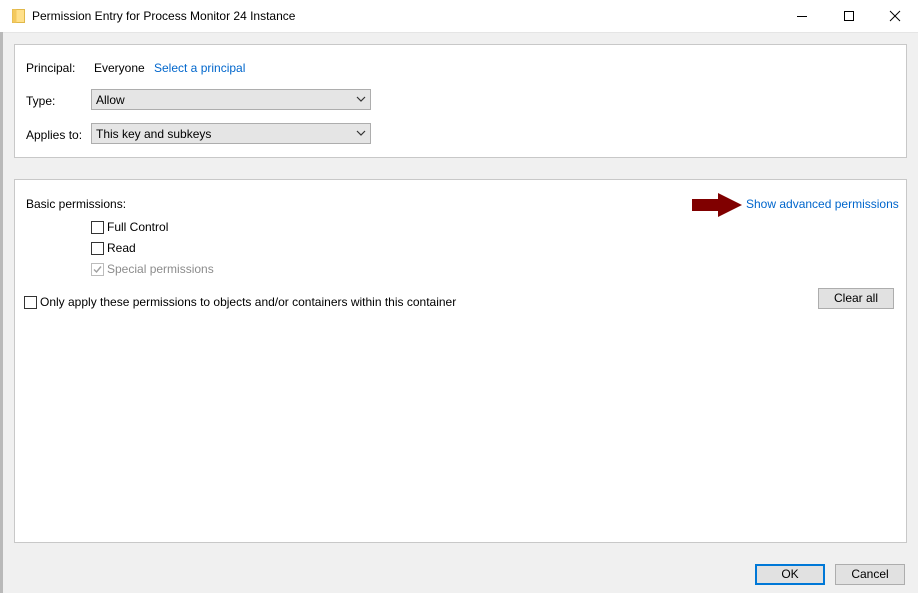 This screenshot has width=918, height=593. Describe the element at coordinates (231, 133) in the screenshot. I see `applies-to-dropdown: This key and subkeys` at that location.